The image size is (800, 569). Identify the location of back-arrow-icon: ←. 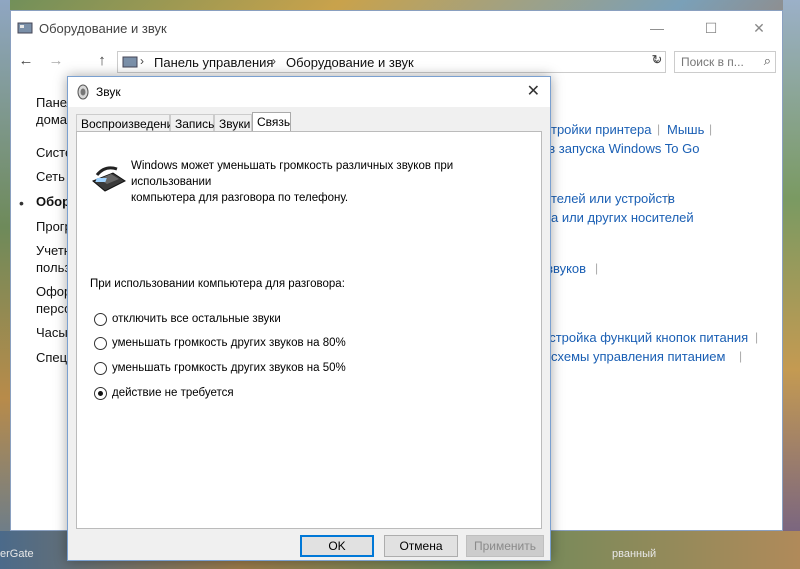
(26, 61).